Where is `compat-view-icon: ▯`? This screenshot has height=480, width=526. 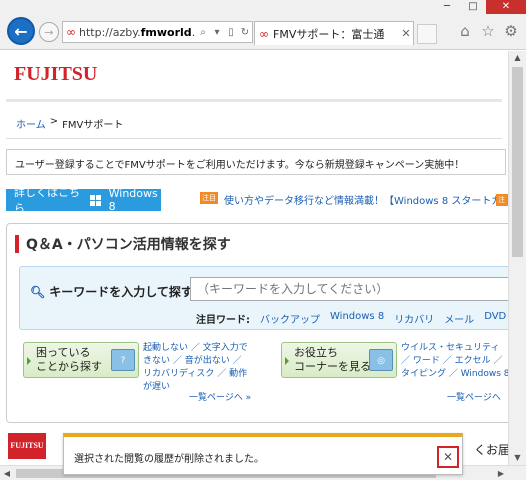 compat-view-icon: ▯ is located at coordinates (231, 32).